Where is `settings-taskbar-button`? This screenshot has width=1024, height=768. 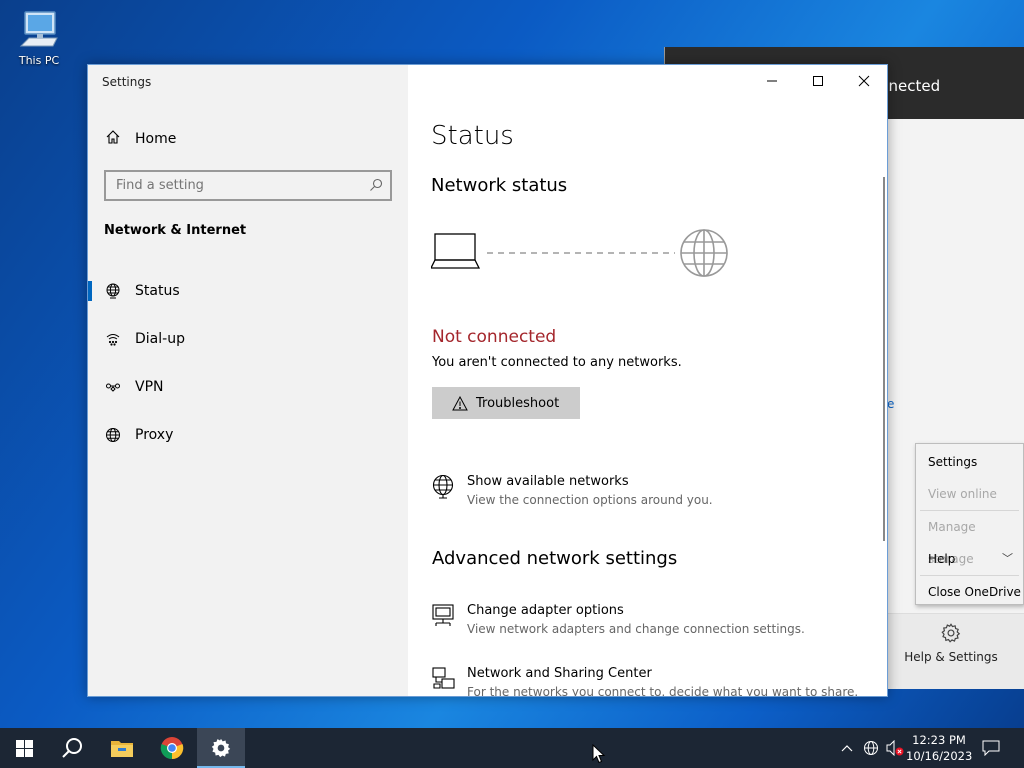
settings-taskbar-button is located at coordinates (221, 748).